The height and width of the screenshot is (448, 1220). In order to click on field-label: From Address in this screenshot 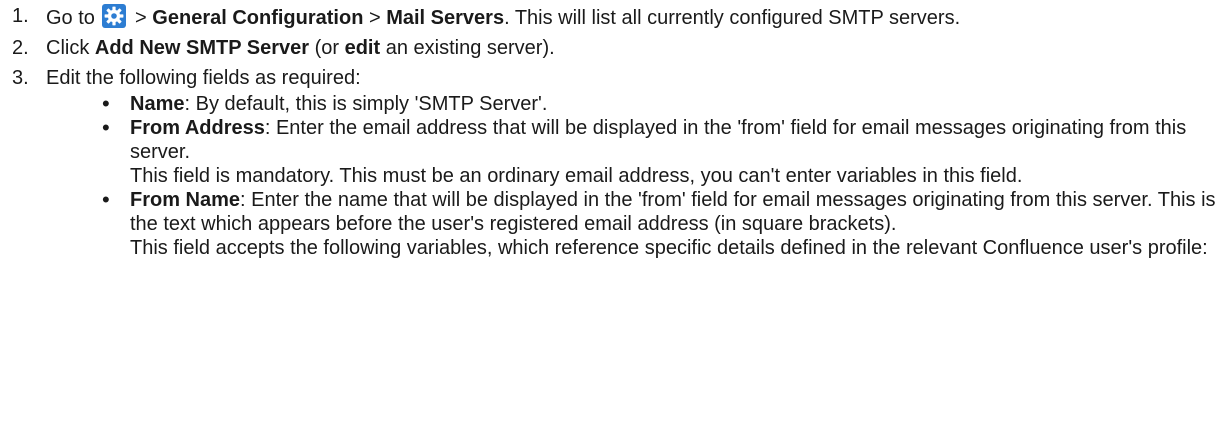, I will do `click(197, 128)`.